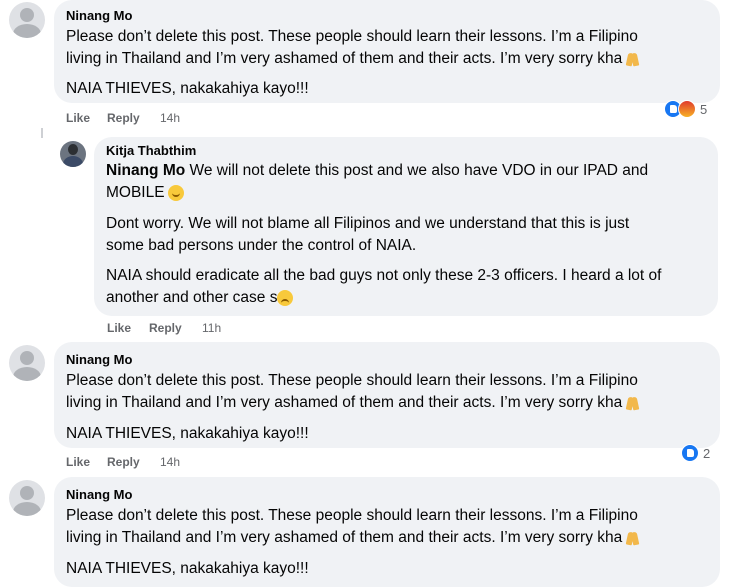  Describe the element at coordinates (383, 298) in the screenshot. I see `comment-text-line: another and other case s` at that location.